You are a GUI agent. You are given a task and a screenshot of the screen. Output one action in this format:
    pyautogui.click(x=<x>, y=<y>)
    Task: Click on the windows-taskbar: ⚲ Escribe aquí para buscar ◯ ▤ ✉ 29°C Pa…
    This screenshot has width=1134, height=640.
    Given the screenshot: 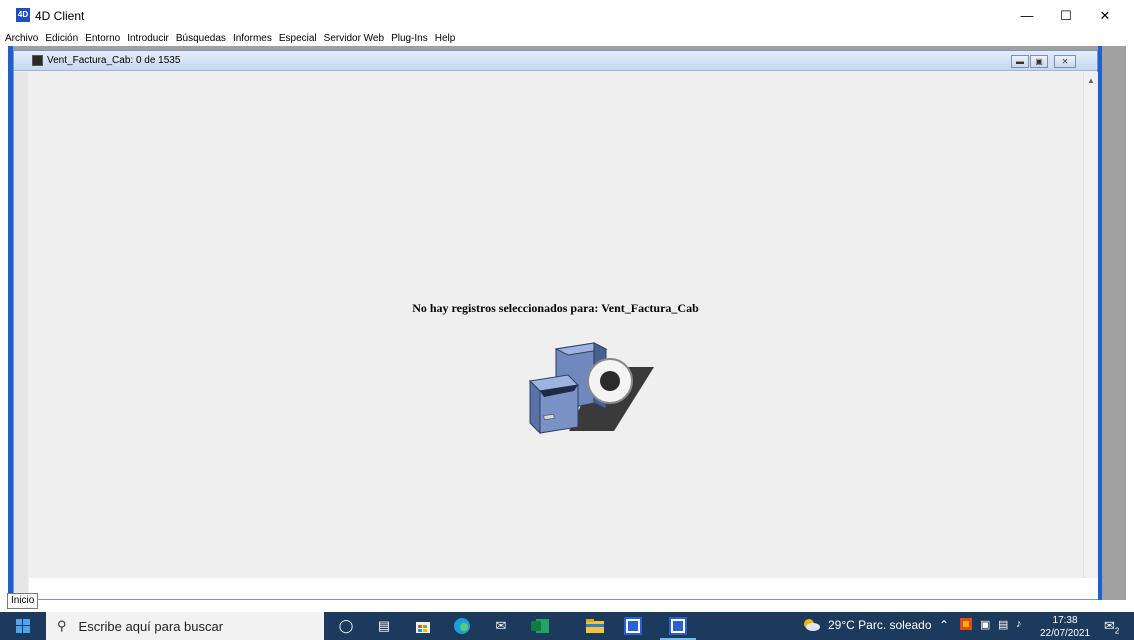 What is the action you would take?
    pyautogui.click(x=567, y=626)
    